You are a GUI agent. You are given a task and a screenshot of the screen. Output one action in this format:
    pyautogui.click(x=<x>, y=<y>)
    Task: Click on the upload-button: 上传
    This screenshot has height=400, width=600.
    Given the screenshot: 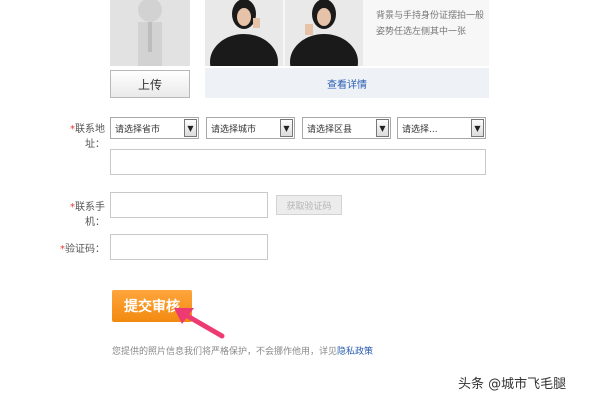 What is the action you would take?
    pyautogui.click(x=150, y=84)
    